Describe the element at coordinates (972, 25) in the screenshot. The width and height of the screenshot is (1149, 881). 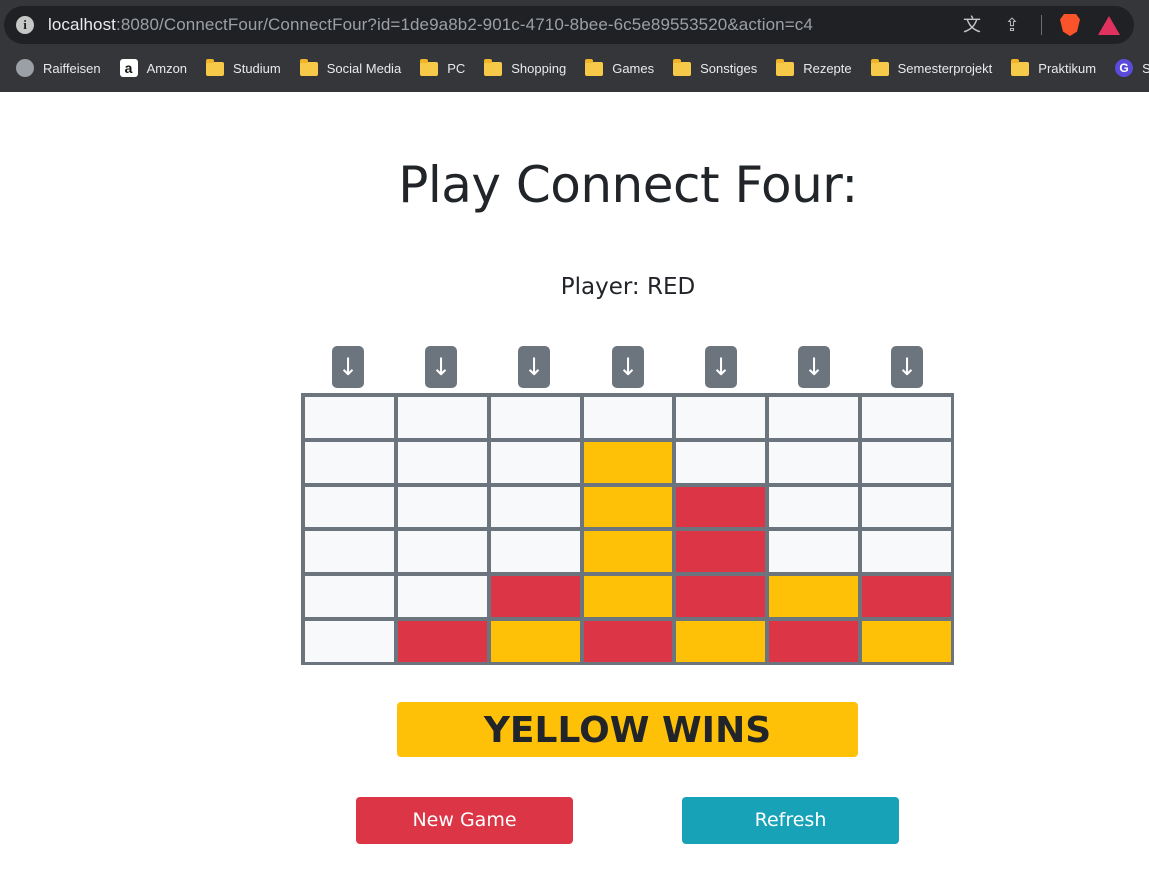
I see `translate-icon: 文` at that location.